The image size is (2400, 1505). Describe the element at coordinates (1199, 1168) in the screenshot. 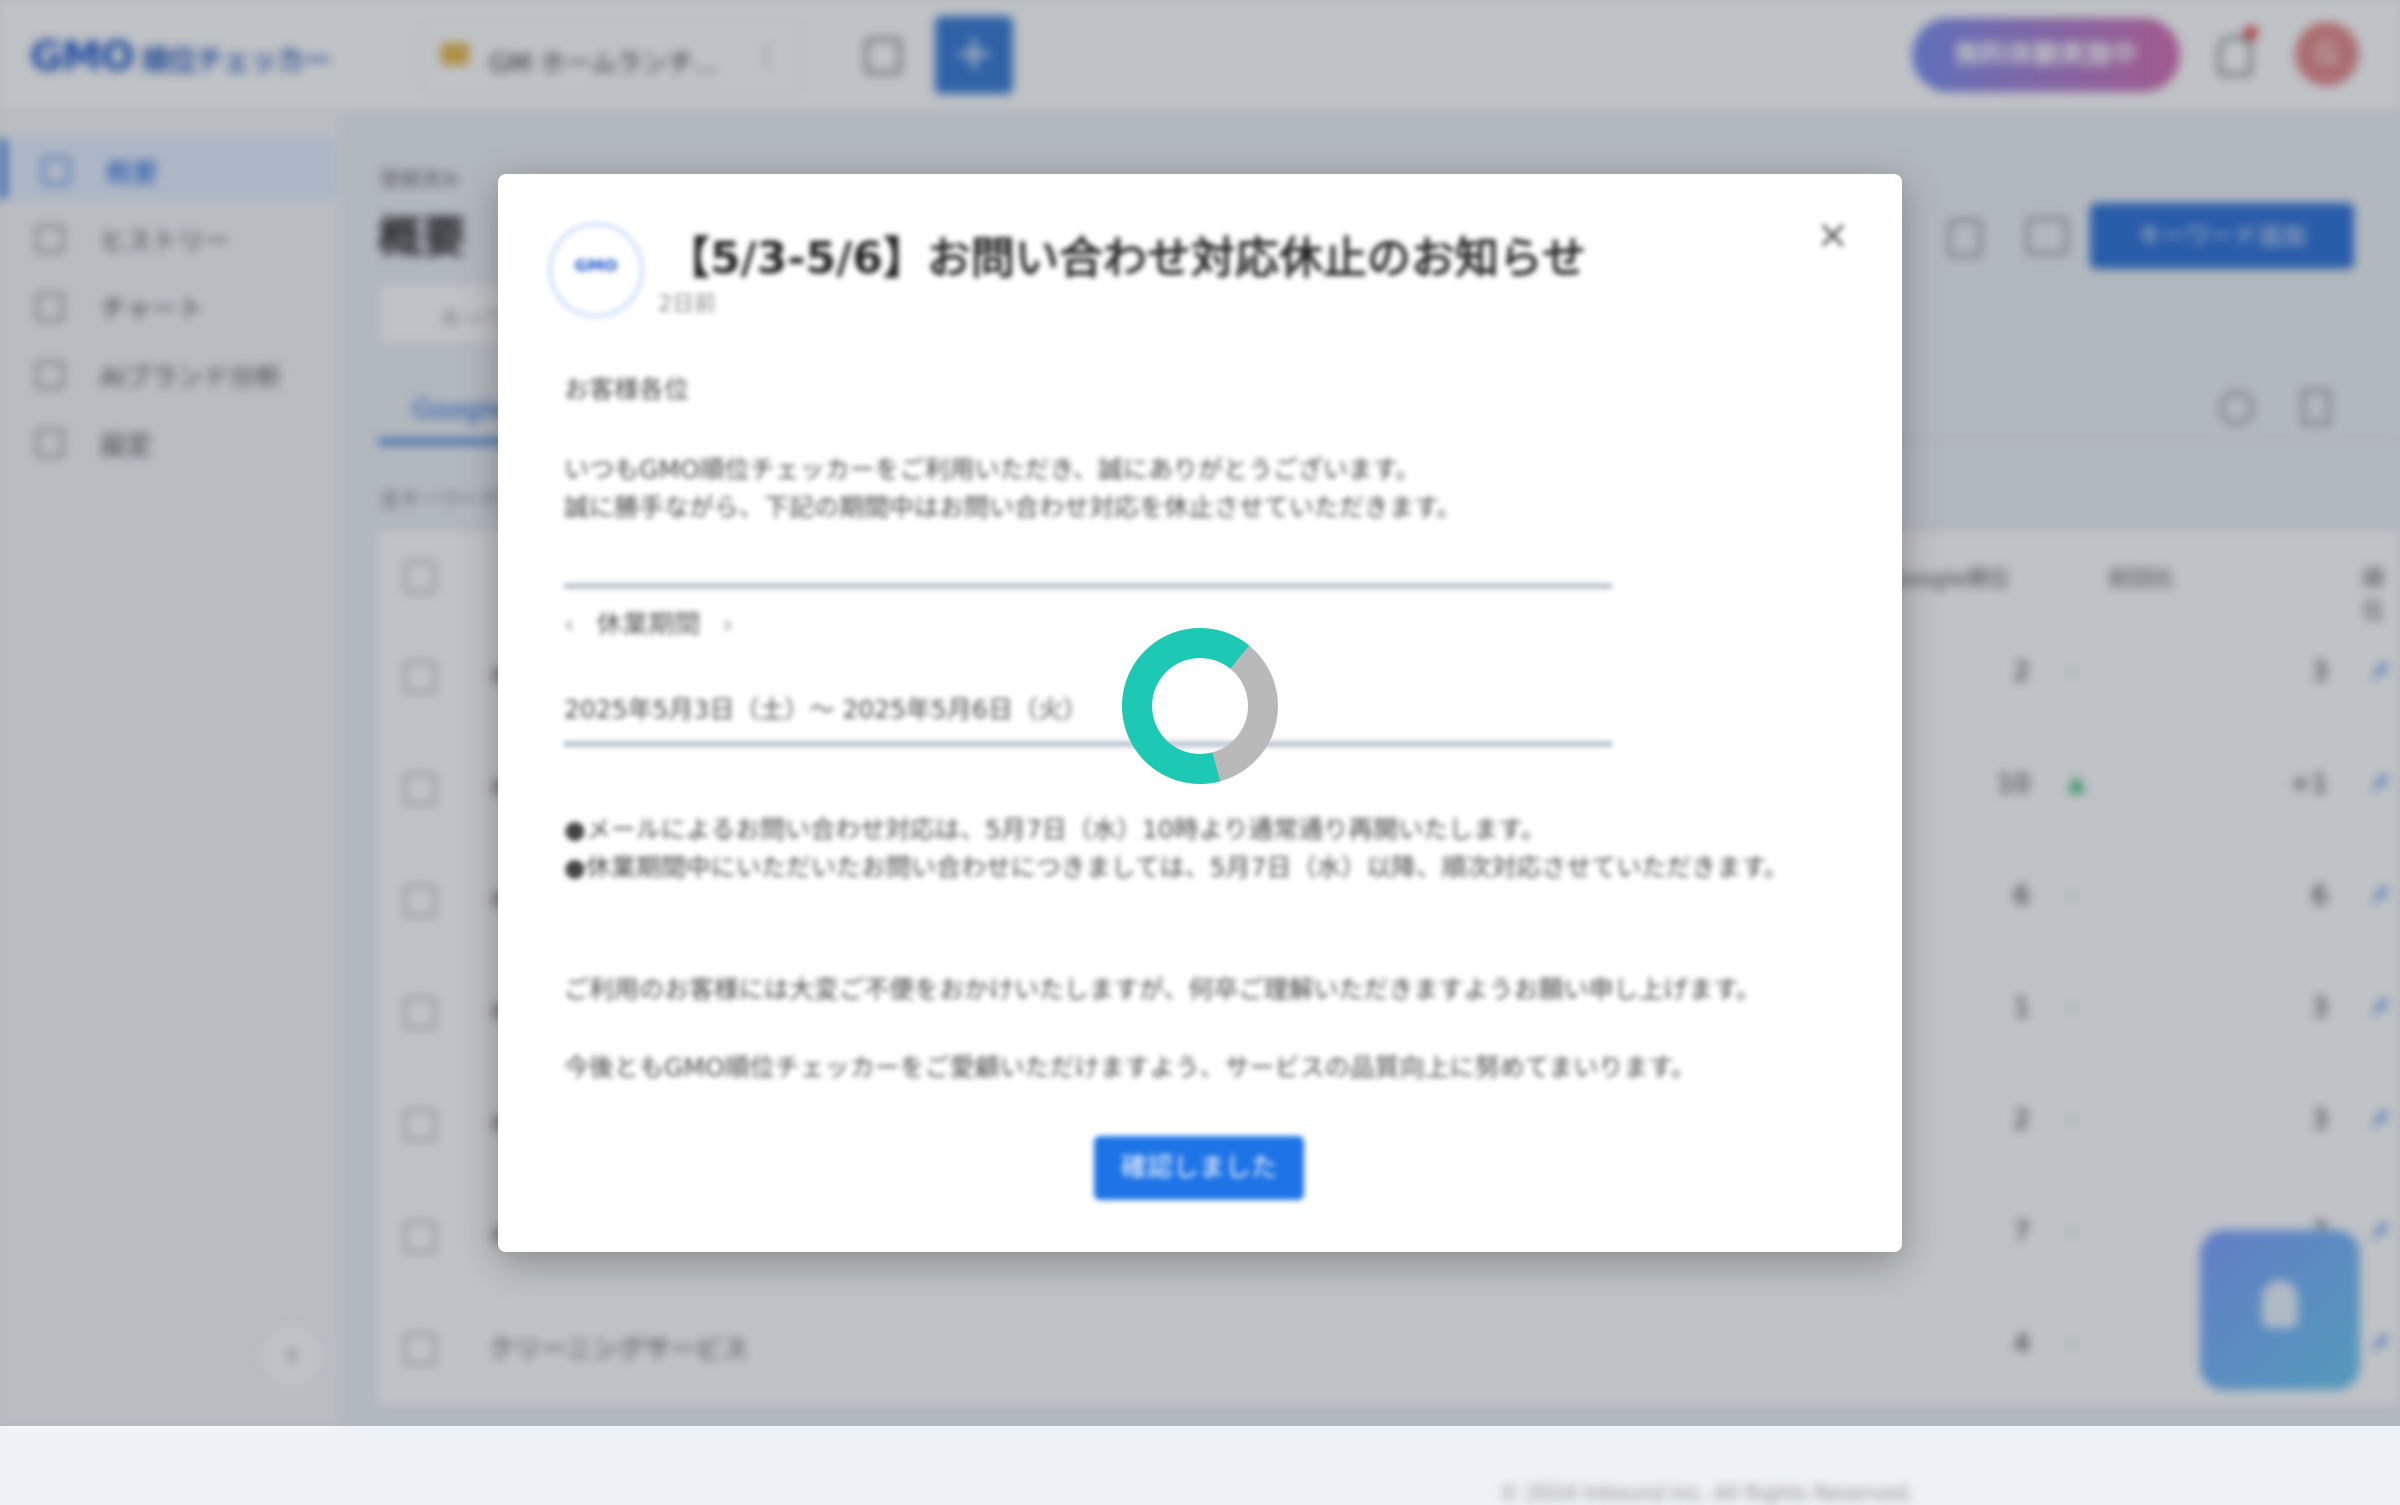

I see `confirm-button: 確認しました` at that location.